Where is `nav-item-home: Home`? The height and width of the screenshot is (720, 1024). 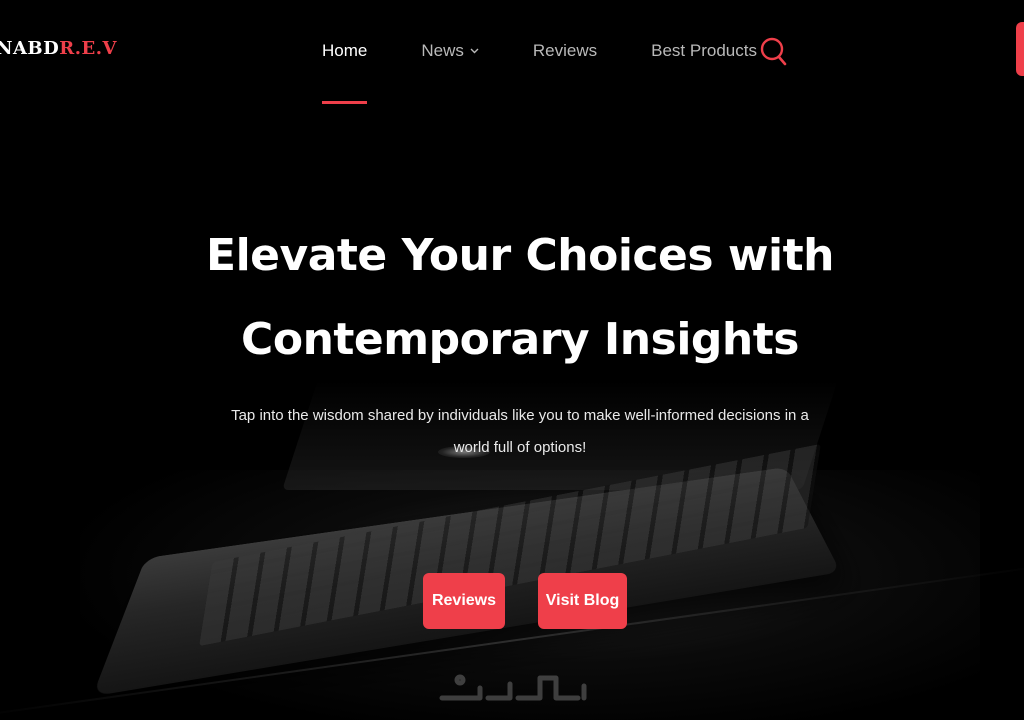 nav-item-home: Home is located at coordinates (345, 72).